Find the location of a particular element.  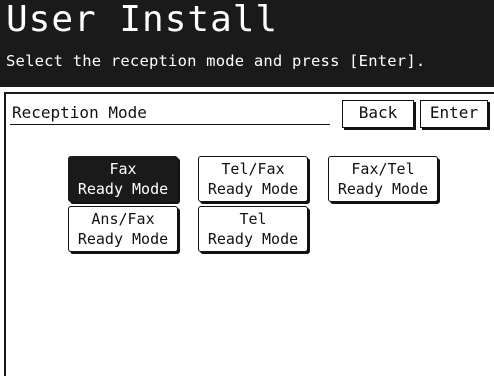

mode-line1: Tel/Fax is located at coordinates (253, 169).